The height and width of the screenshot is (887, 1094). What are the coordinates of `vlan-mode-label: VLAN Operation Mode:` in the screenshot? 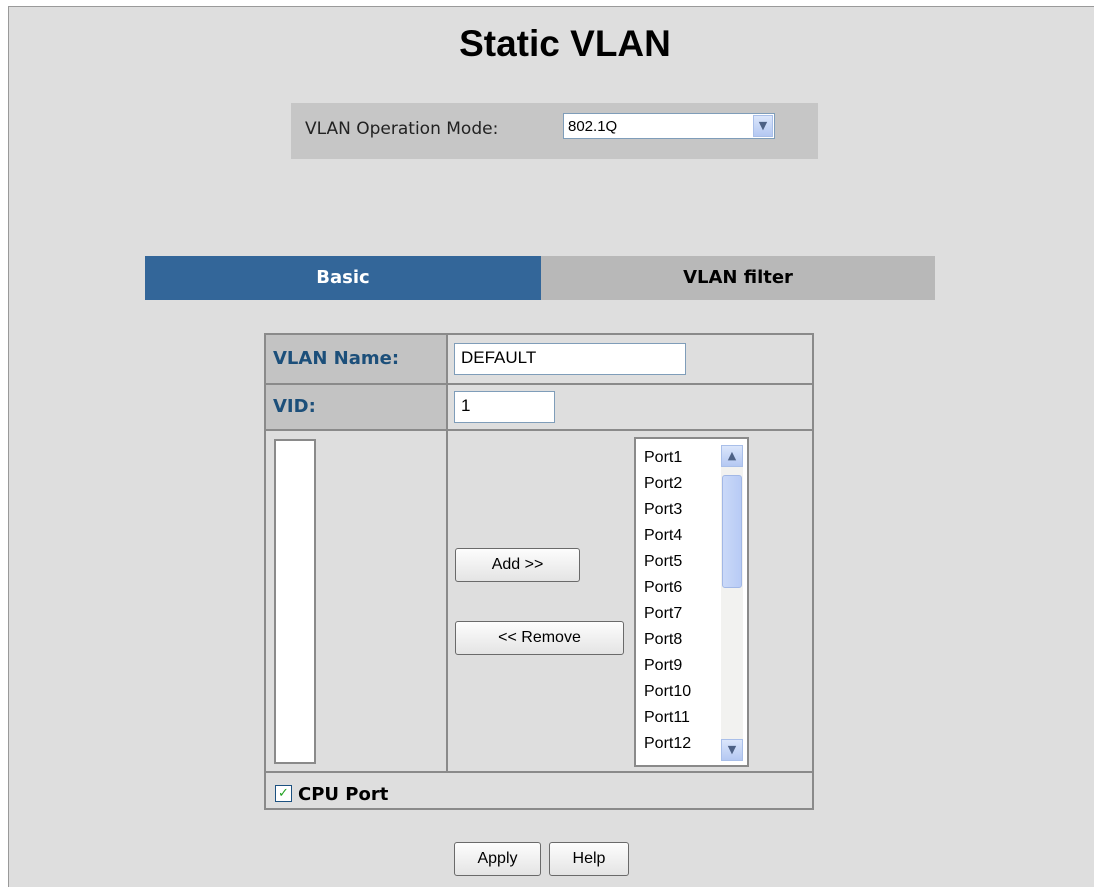 It's located at (402, 129).